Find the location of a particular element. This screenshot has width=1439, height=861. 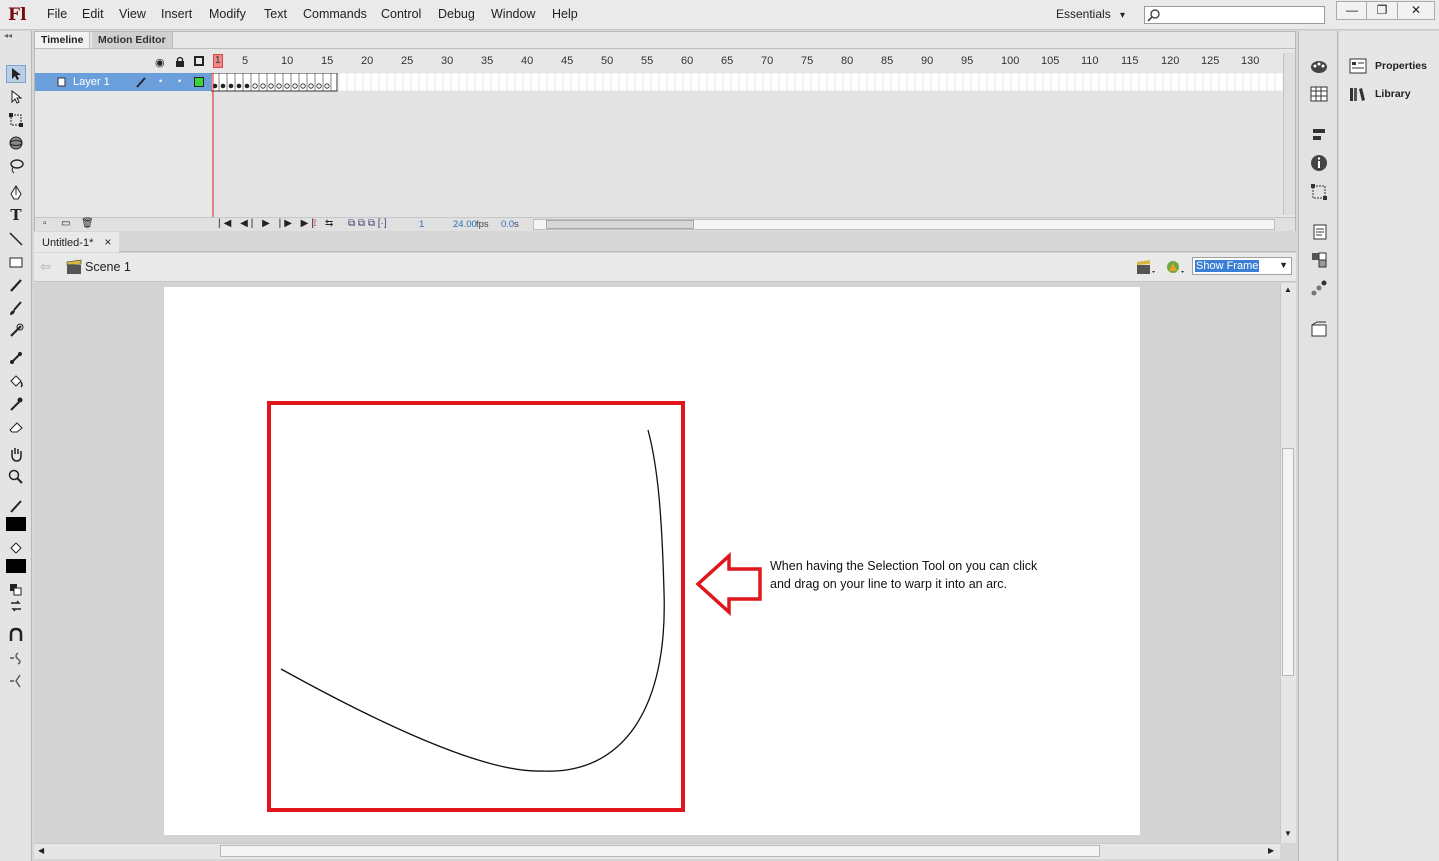

document-tab: Untitled-1* × is located at coordinates (77, 242).